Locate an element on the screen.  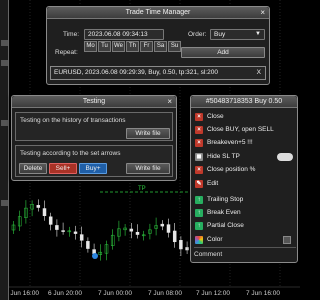
time-label: Time: is located at coordinates (71, 34).